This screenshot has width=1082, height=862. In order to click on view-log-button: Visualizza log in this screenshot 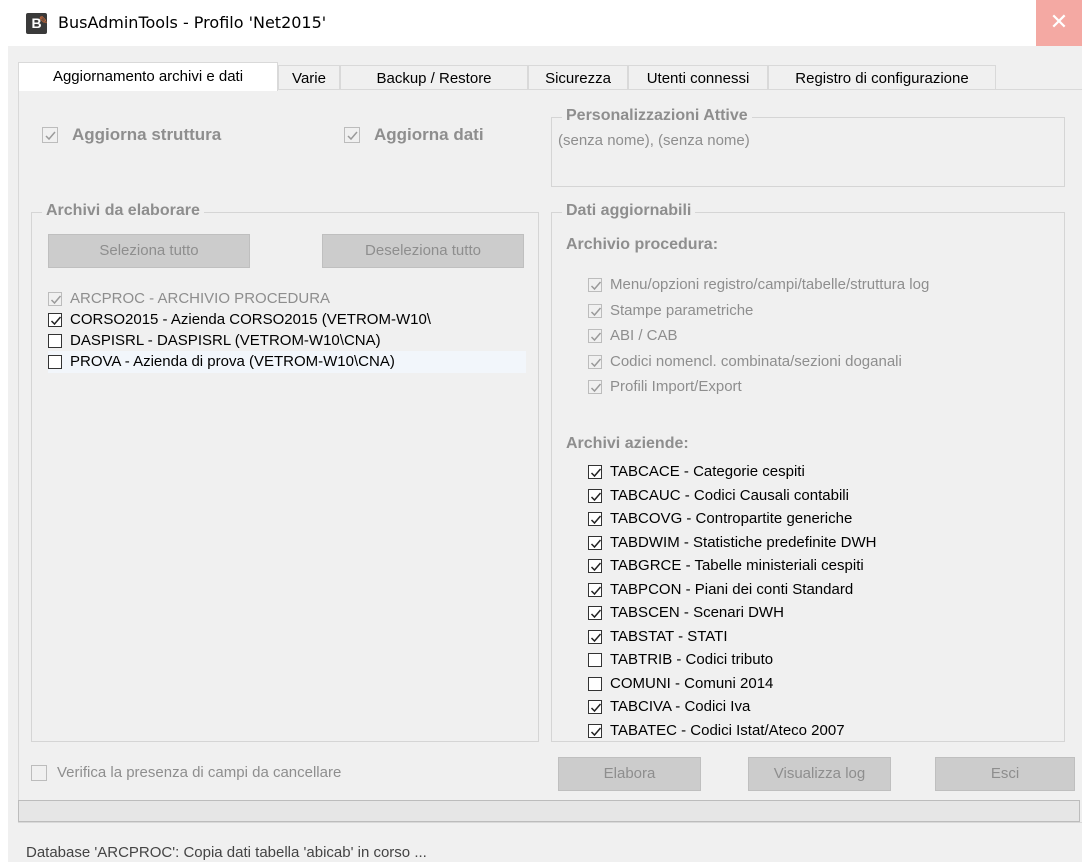, I will do `click(819, 774)`.